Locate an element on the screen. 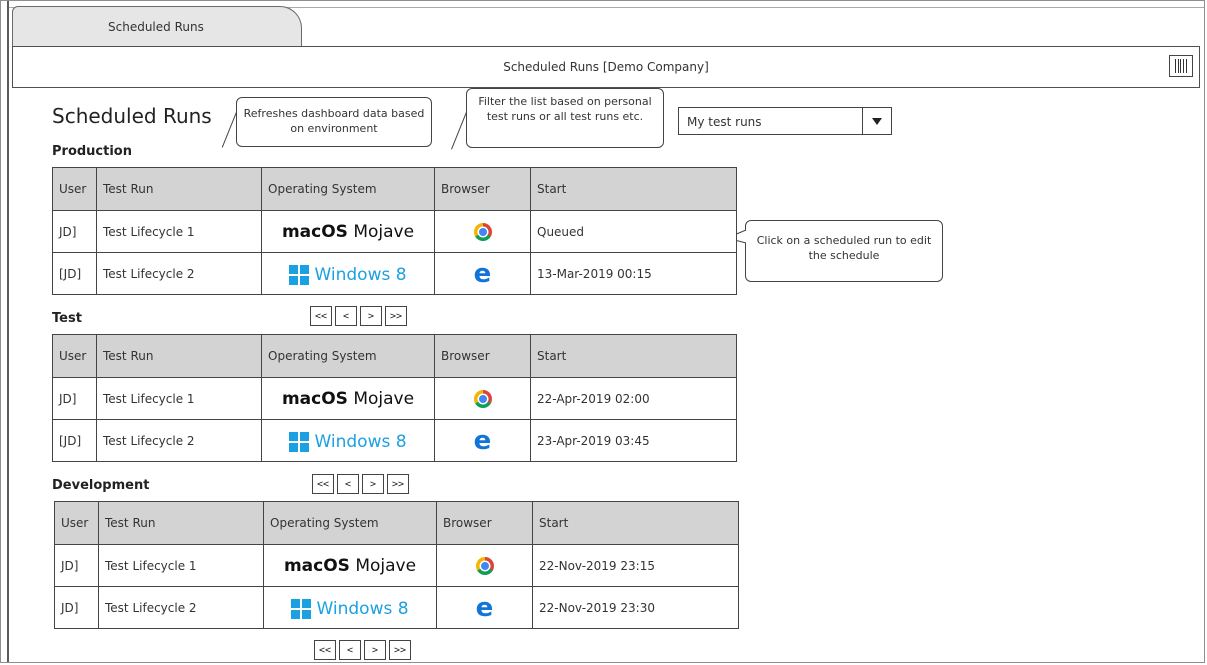 The image size is (1207, 665). tab-scheduled-runs: Scheduled Runs is located at coordinates (157, 26).